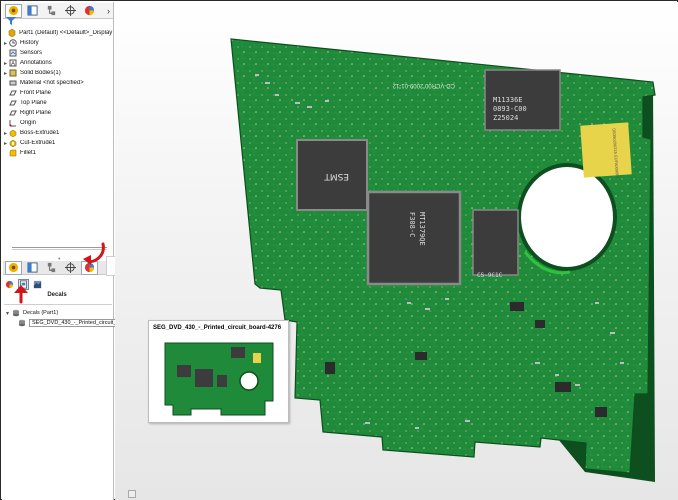 The image size is (678, 500). Describe the element at coordinates (219, 379) in the screenshot. I see `decal-preview-image` at that location.